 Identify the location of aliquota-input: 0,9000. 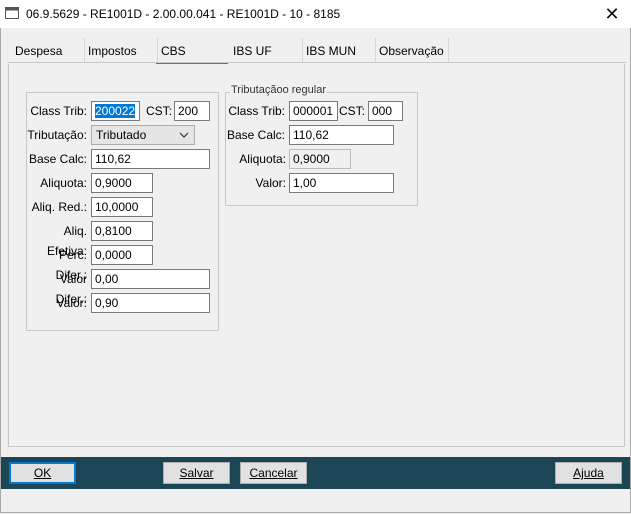
(122, 183).